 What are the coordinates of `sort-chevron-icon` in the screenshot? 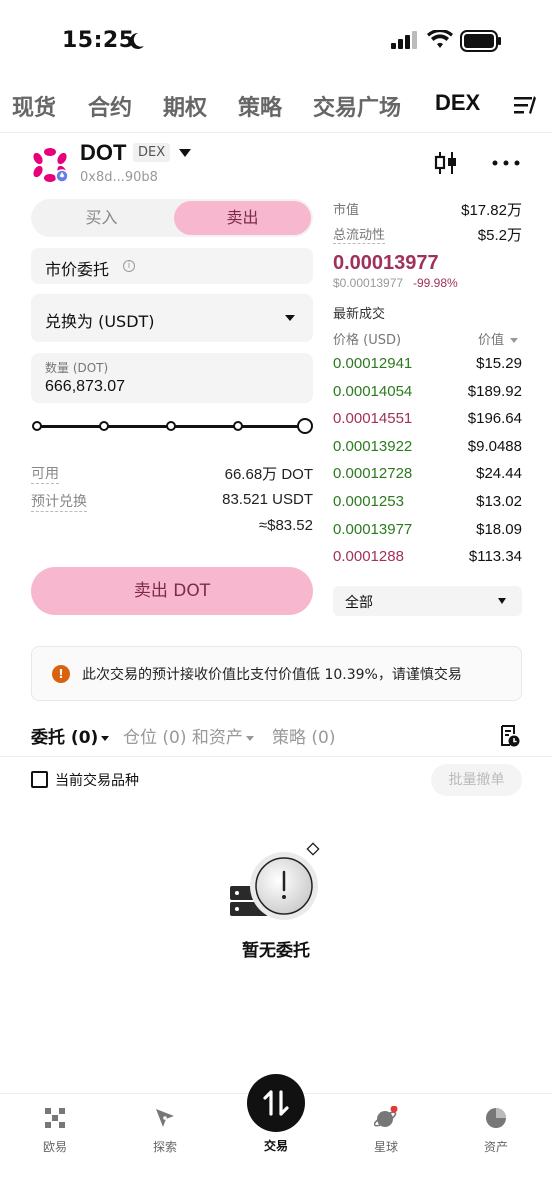 It's located at (514, 340).